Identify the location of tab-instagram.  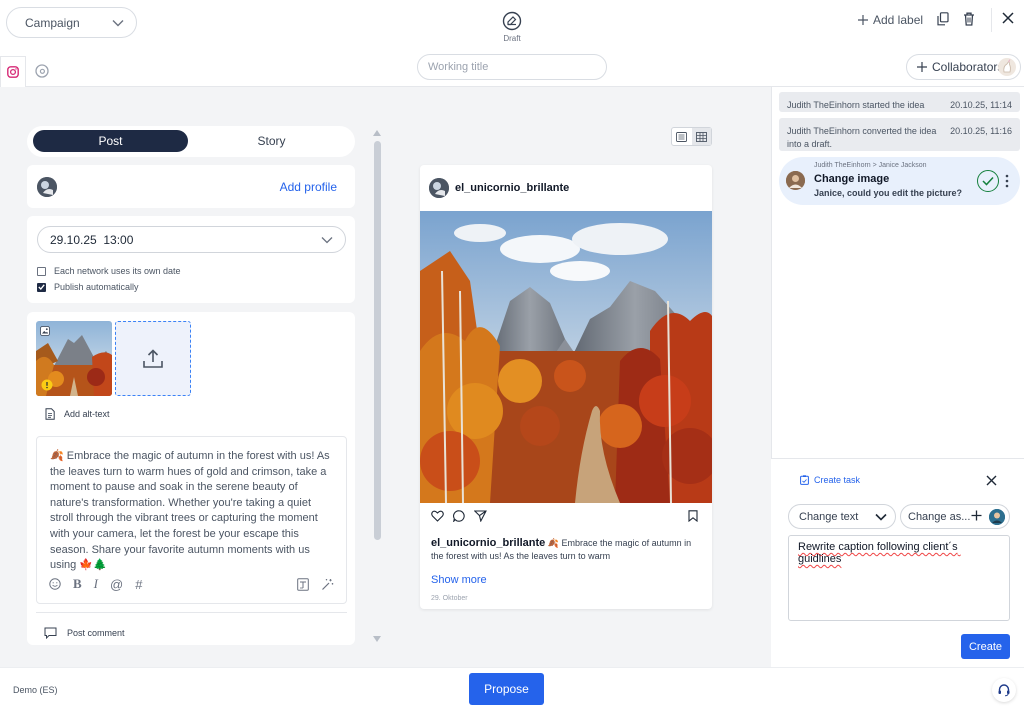
(13, 71).